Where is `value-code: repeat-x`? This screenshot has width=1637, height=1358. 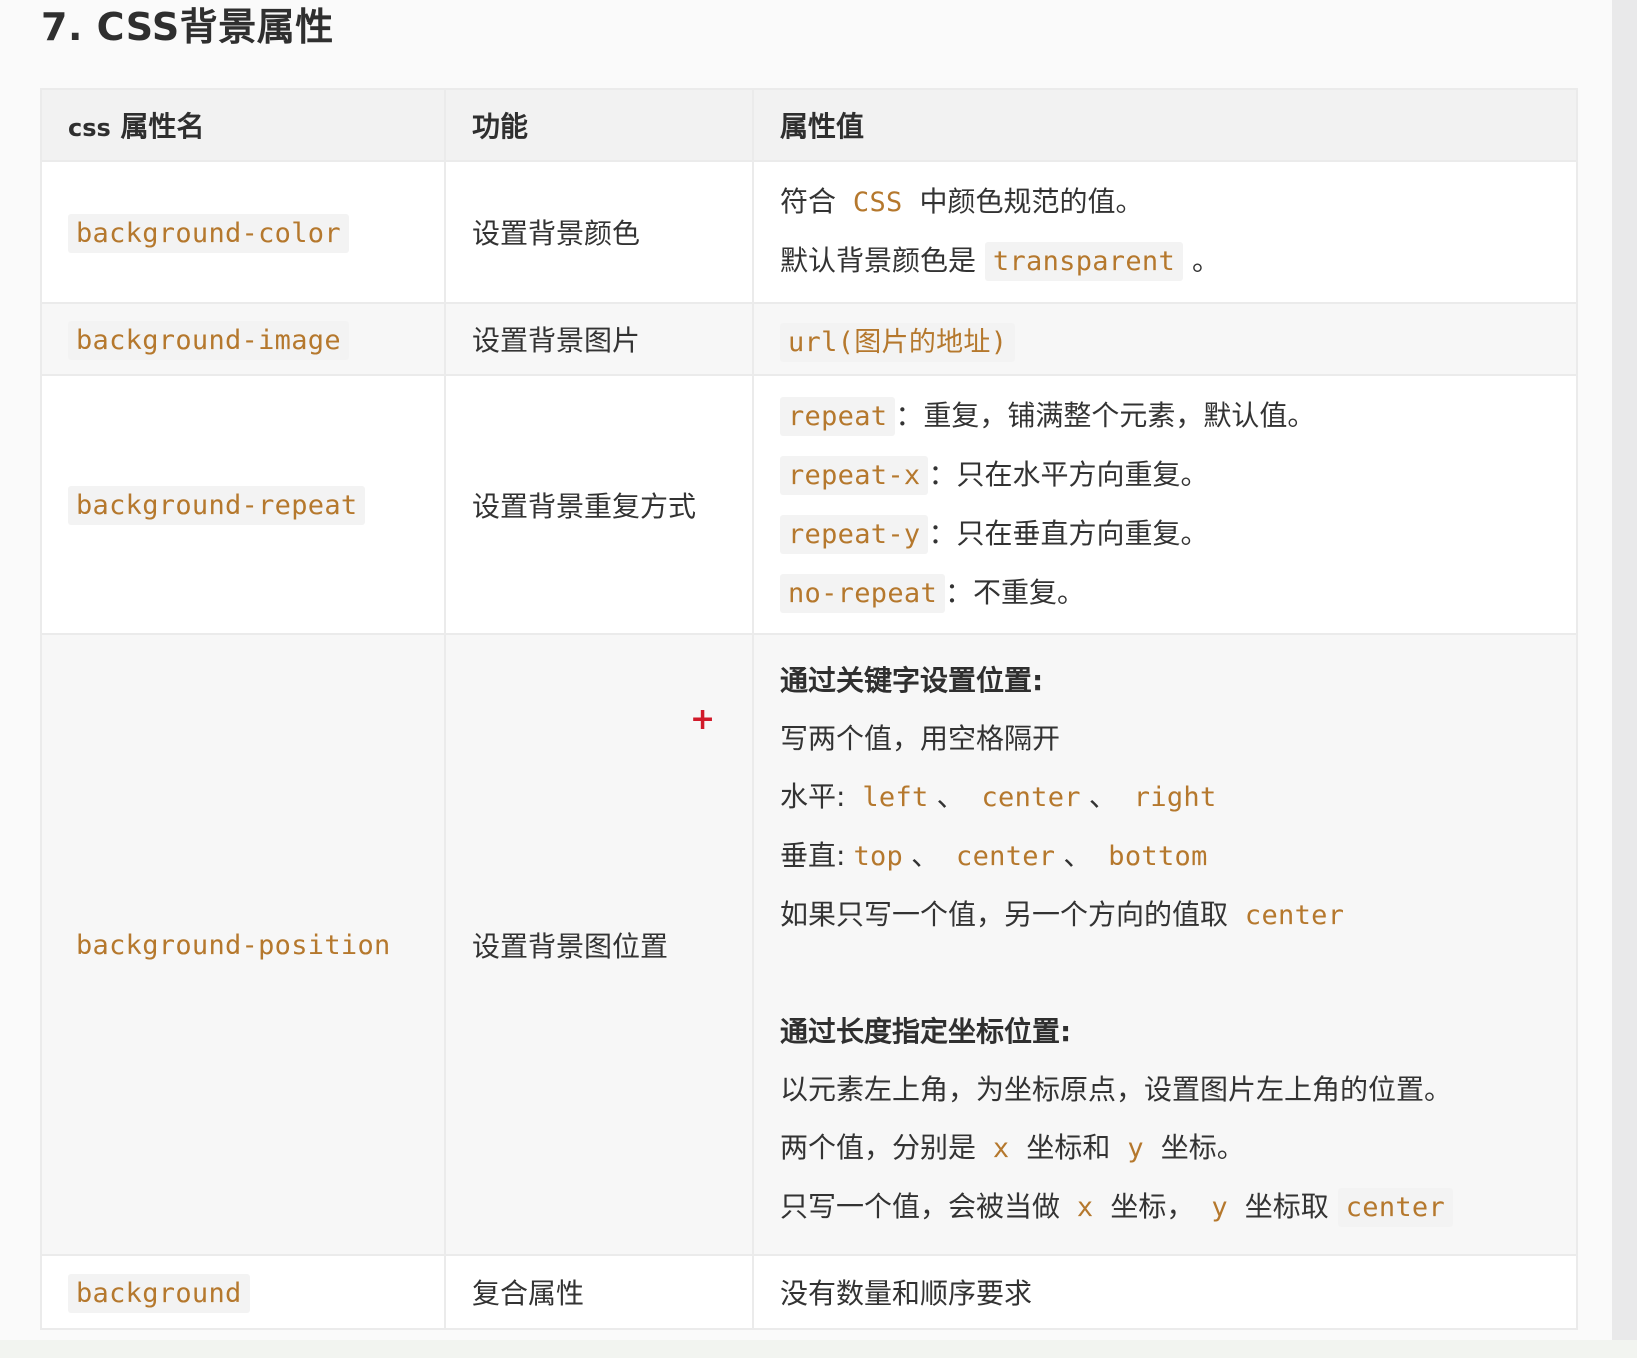
value-code: repeat-x is located at coordinates (854, 475).